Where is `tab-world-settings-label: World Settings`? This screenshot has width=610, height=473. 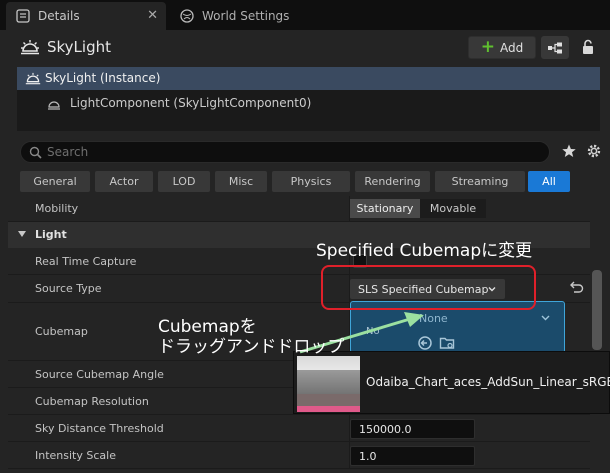
tab-world-settings-label: World Settings is located at coordinates (246, 16).